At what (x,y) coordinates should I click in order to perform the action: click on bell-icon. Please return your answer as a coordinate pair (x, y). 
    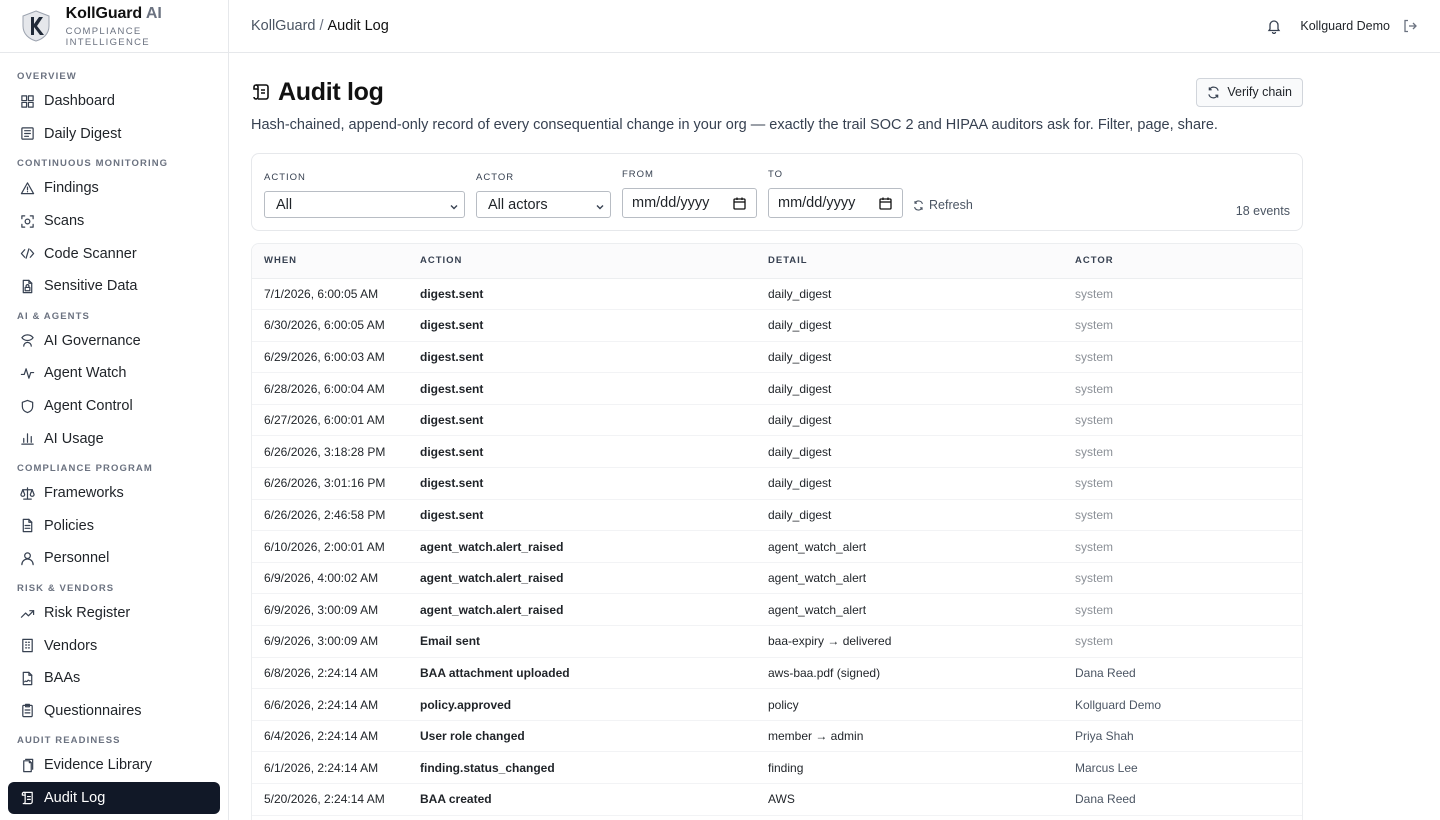
    Looking at the image, I should click on (1274, 26).